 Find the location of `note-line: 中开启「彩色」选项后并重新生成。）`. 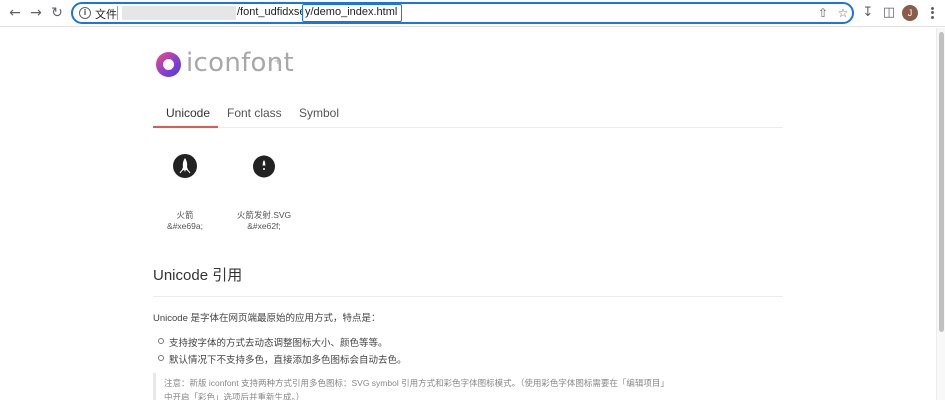

note-line: 中开启「彩色」选项后并重新生成。） is located at coordinates (234, 396).